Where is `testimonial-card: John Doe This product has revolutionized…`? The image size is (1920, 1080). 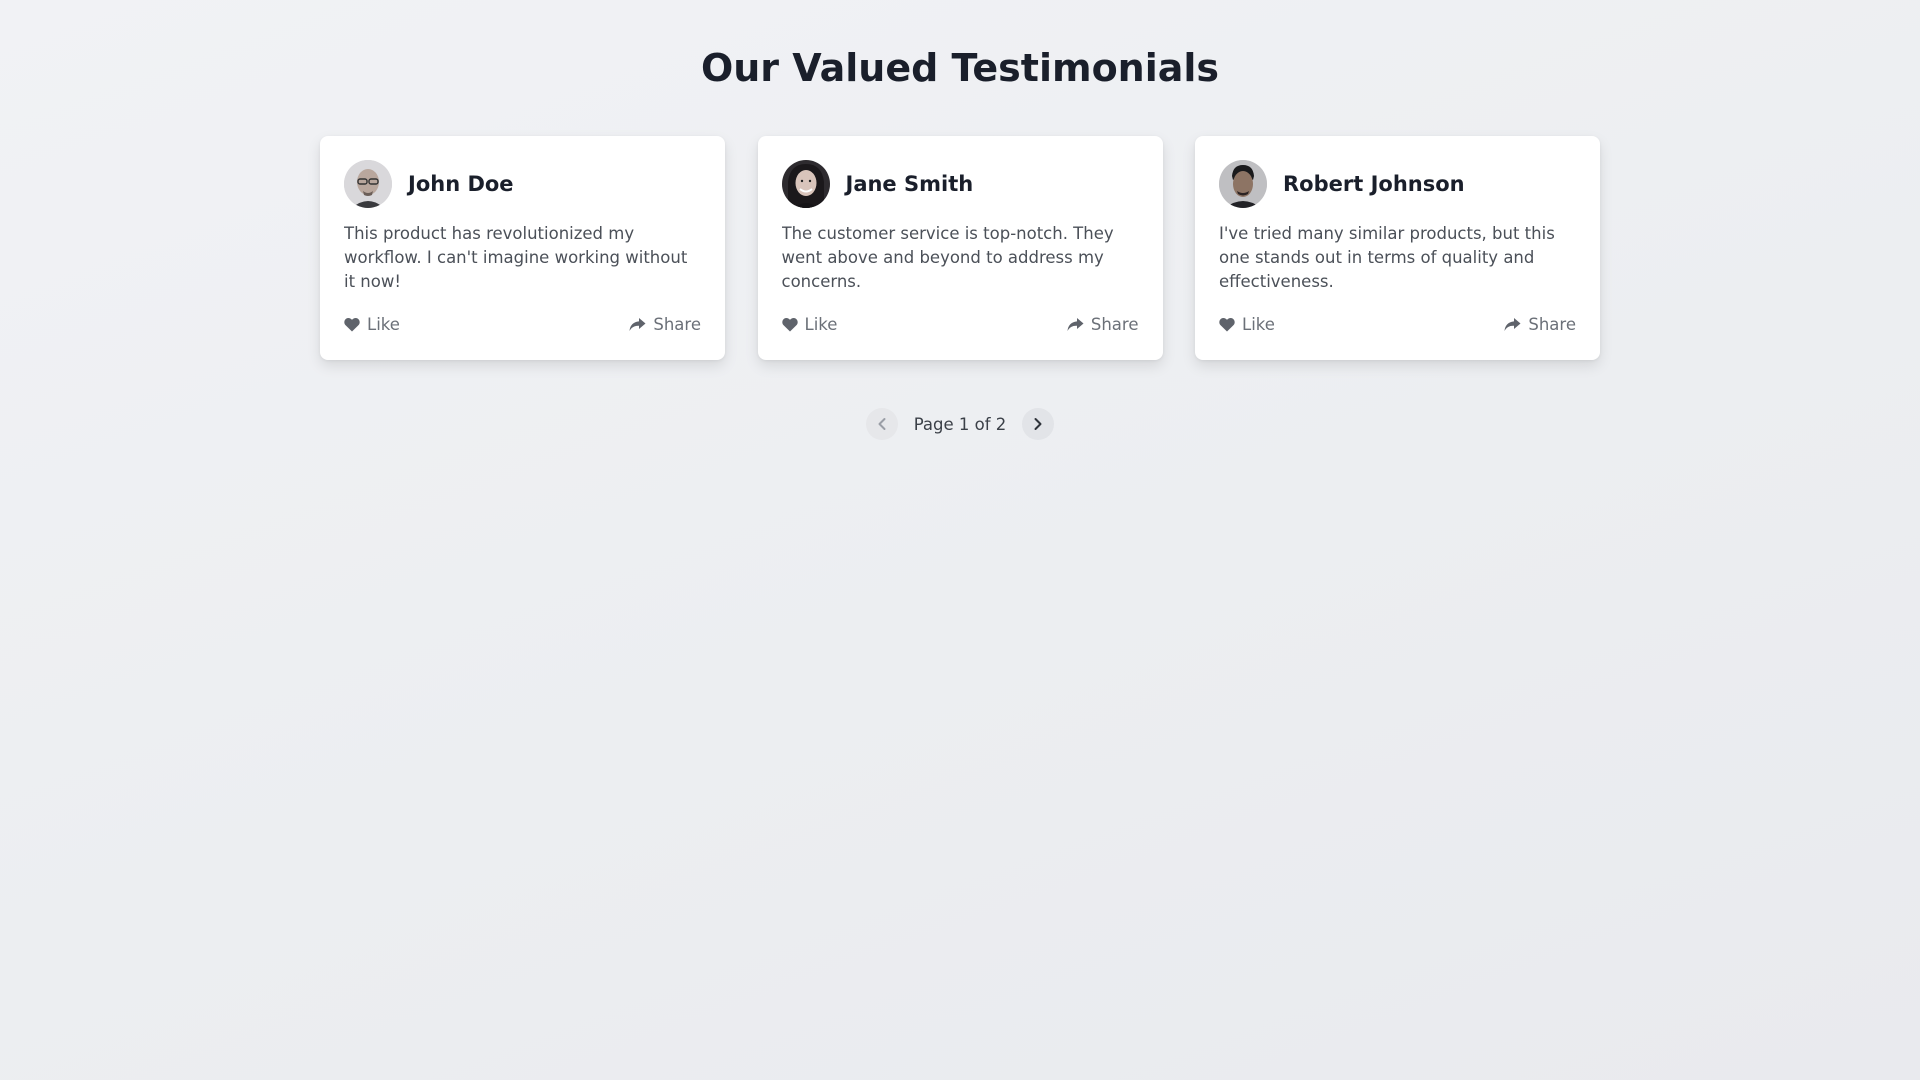
testimonial-card: John Doe This product has revolutionized… is located at coordinates (522, 248).